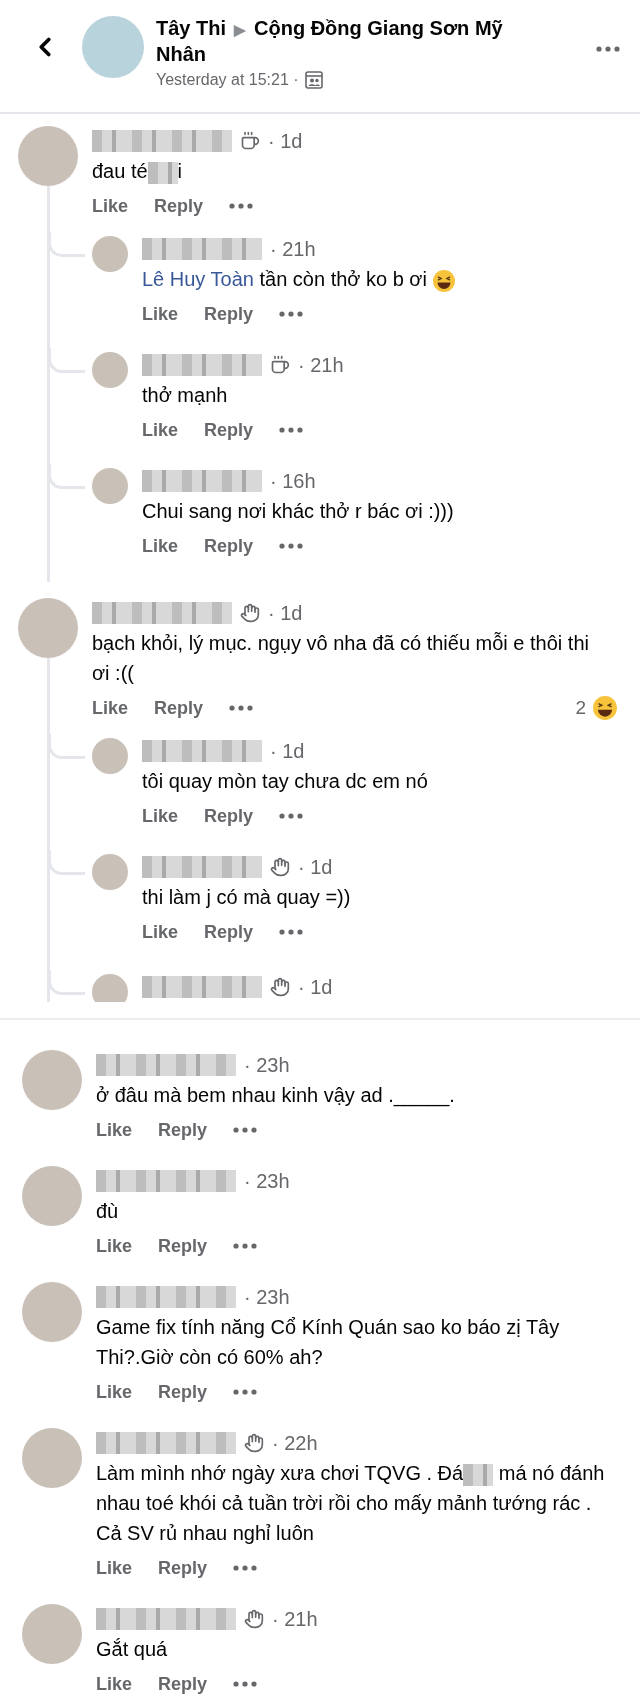 The height and width of the screenshot is (1698, 640). I want to click on comment-text: tôi quay mòn tay chưa dc em nó, so click(285, 781).